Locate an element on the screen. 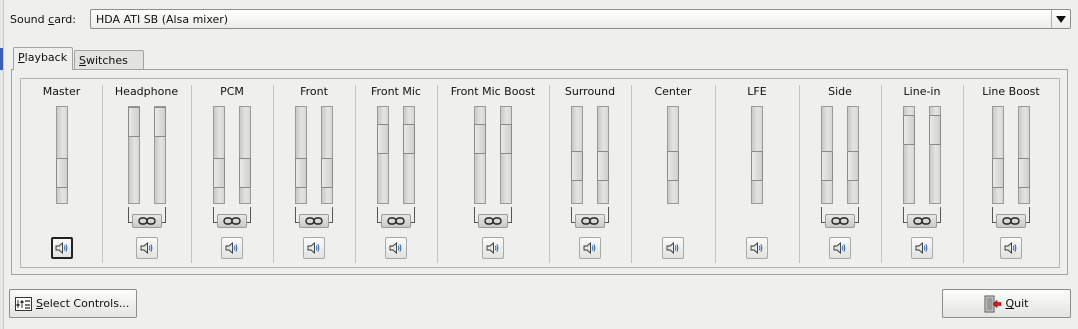  channel-name: Line Boost is located at coordinates (1011, 91).